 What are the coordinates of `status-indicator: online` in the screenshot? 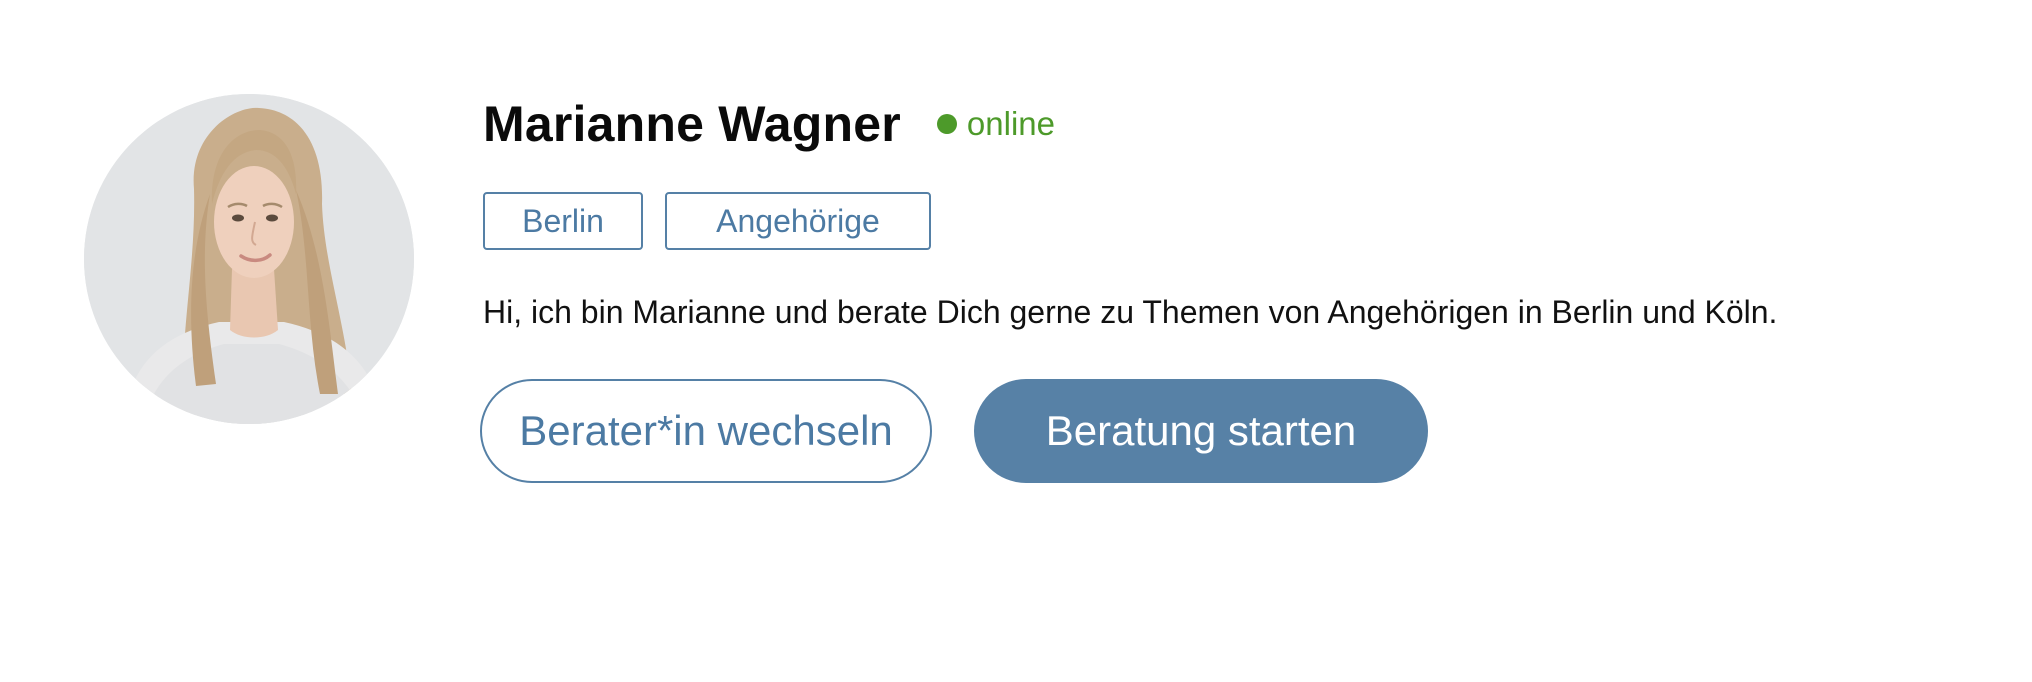 It's located at (995, 124).